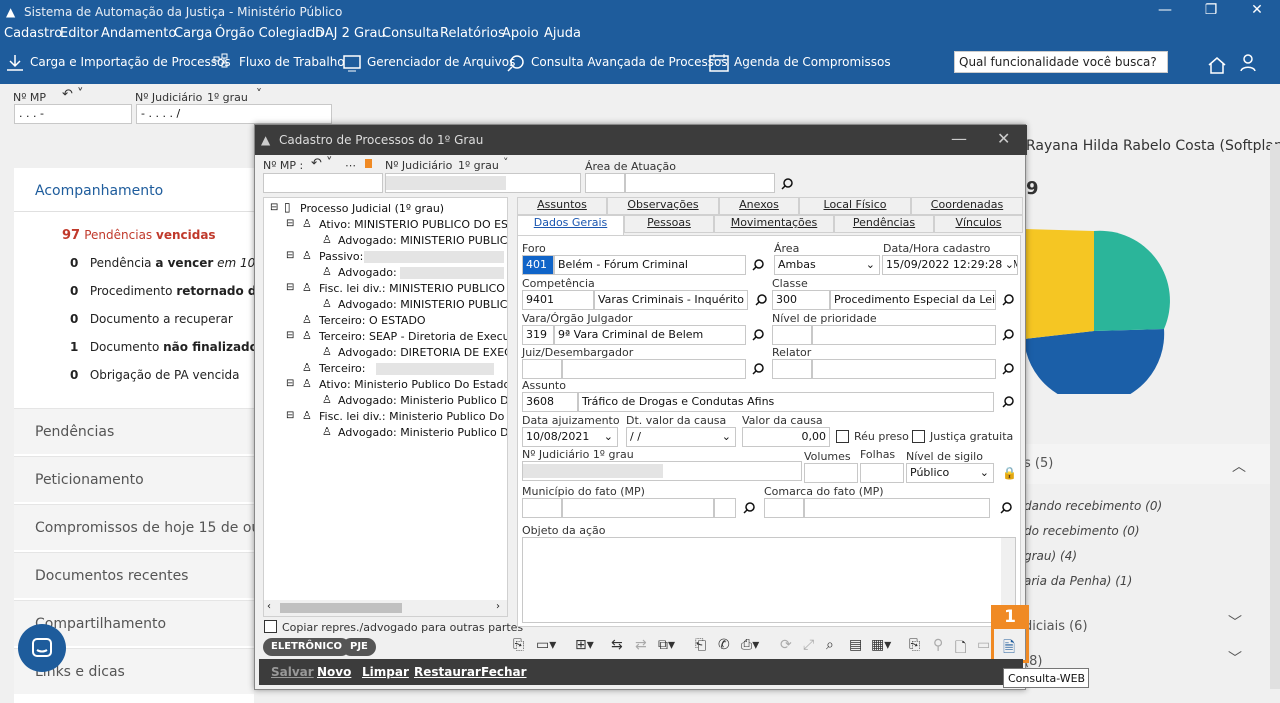 This screenshot has height=703, width=1280. What do you see at coordinates (413, 384) in the screenshot?
I see `tree-item: Ativo: Ministerio Publico Do Estado` at bounding box center [413, 384].